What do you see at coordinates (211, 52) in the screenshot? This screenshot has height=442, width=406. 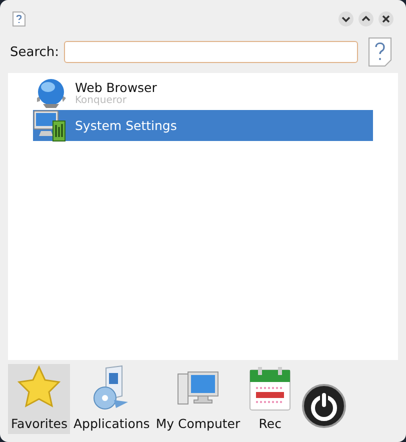 I see `search-field` at bounding box center [211, 52].